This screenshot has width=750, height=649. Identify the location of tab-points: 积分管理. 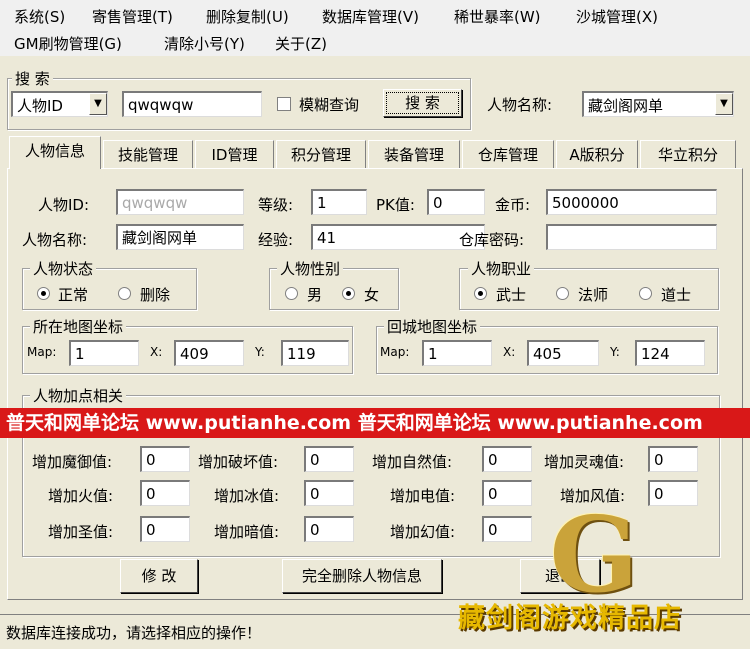
(321, 154).